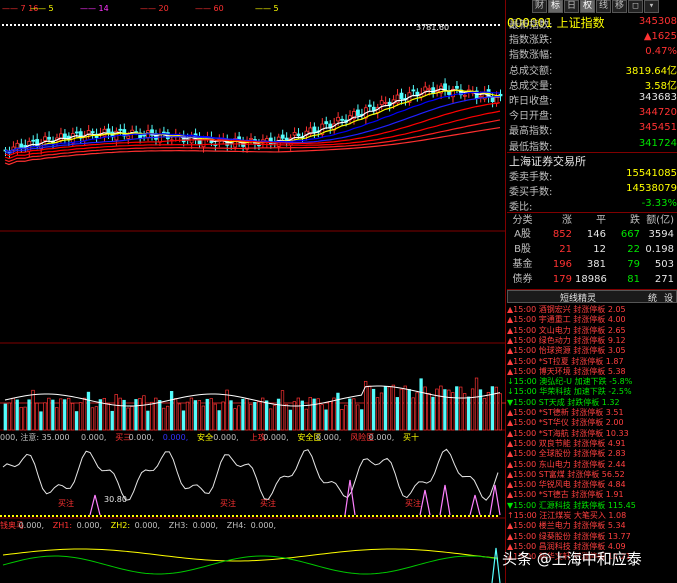  What do you see at coordinates (592, 505) in the screenshot?
I see `alert-item: ▼15:00 汇源科技 封跌停板 115.45` at bounding box center [592, 505].